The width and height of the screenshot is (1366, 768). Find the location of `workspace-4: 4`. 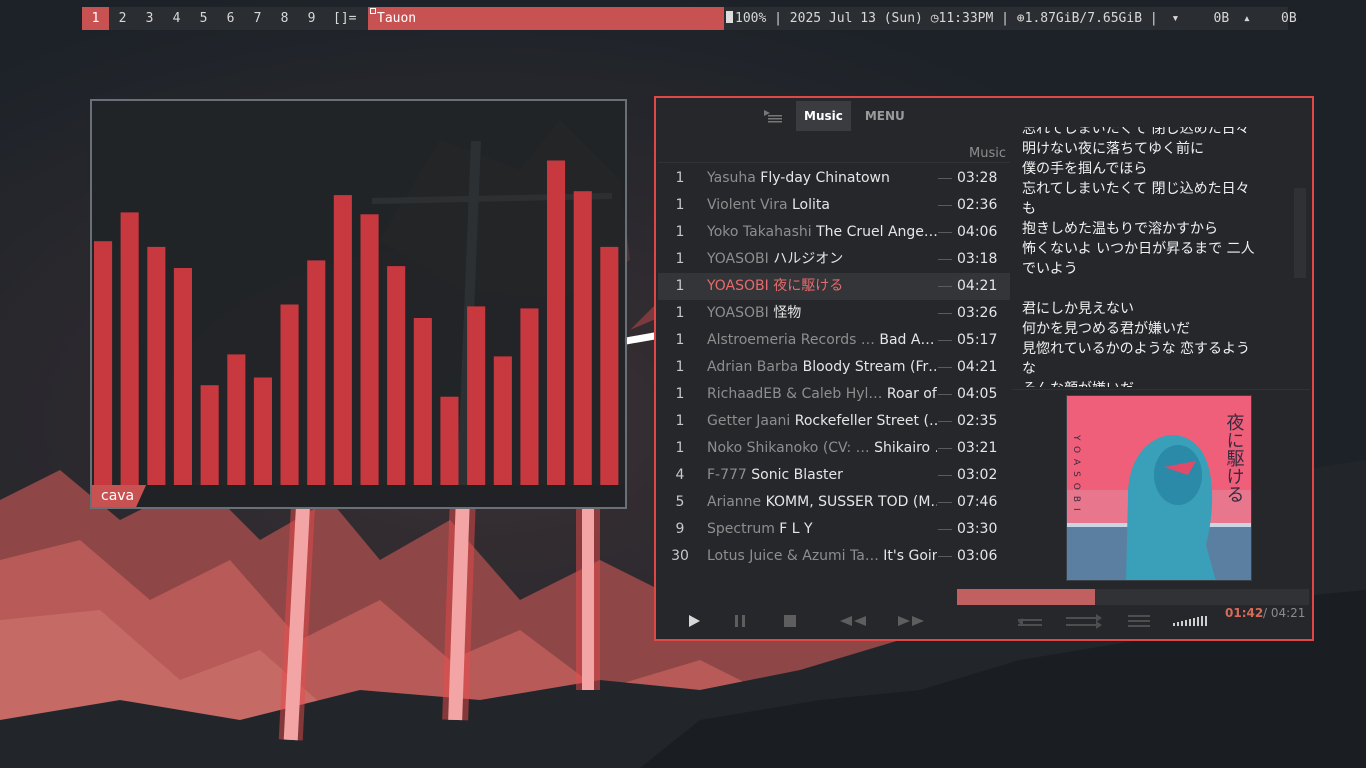

workspace-4: 4 is located at coordinates (176, 18).